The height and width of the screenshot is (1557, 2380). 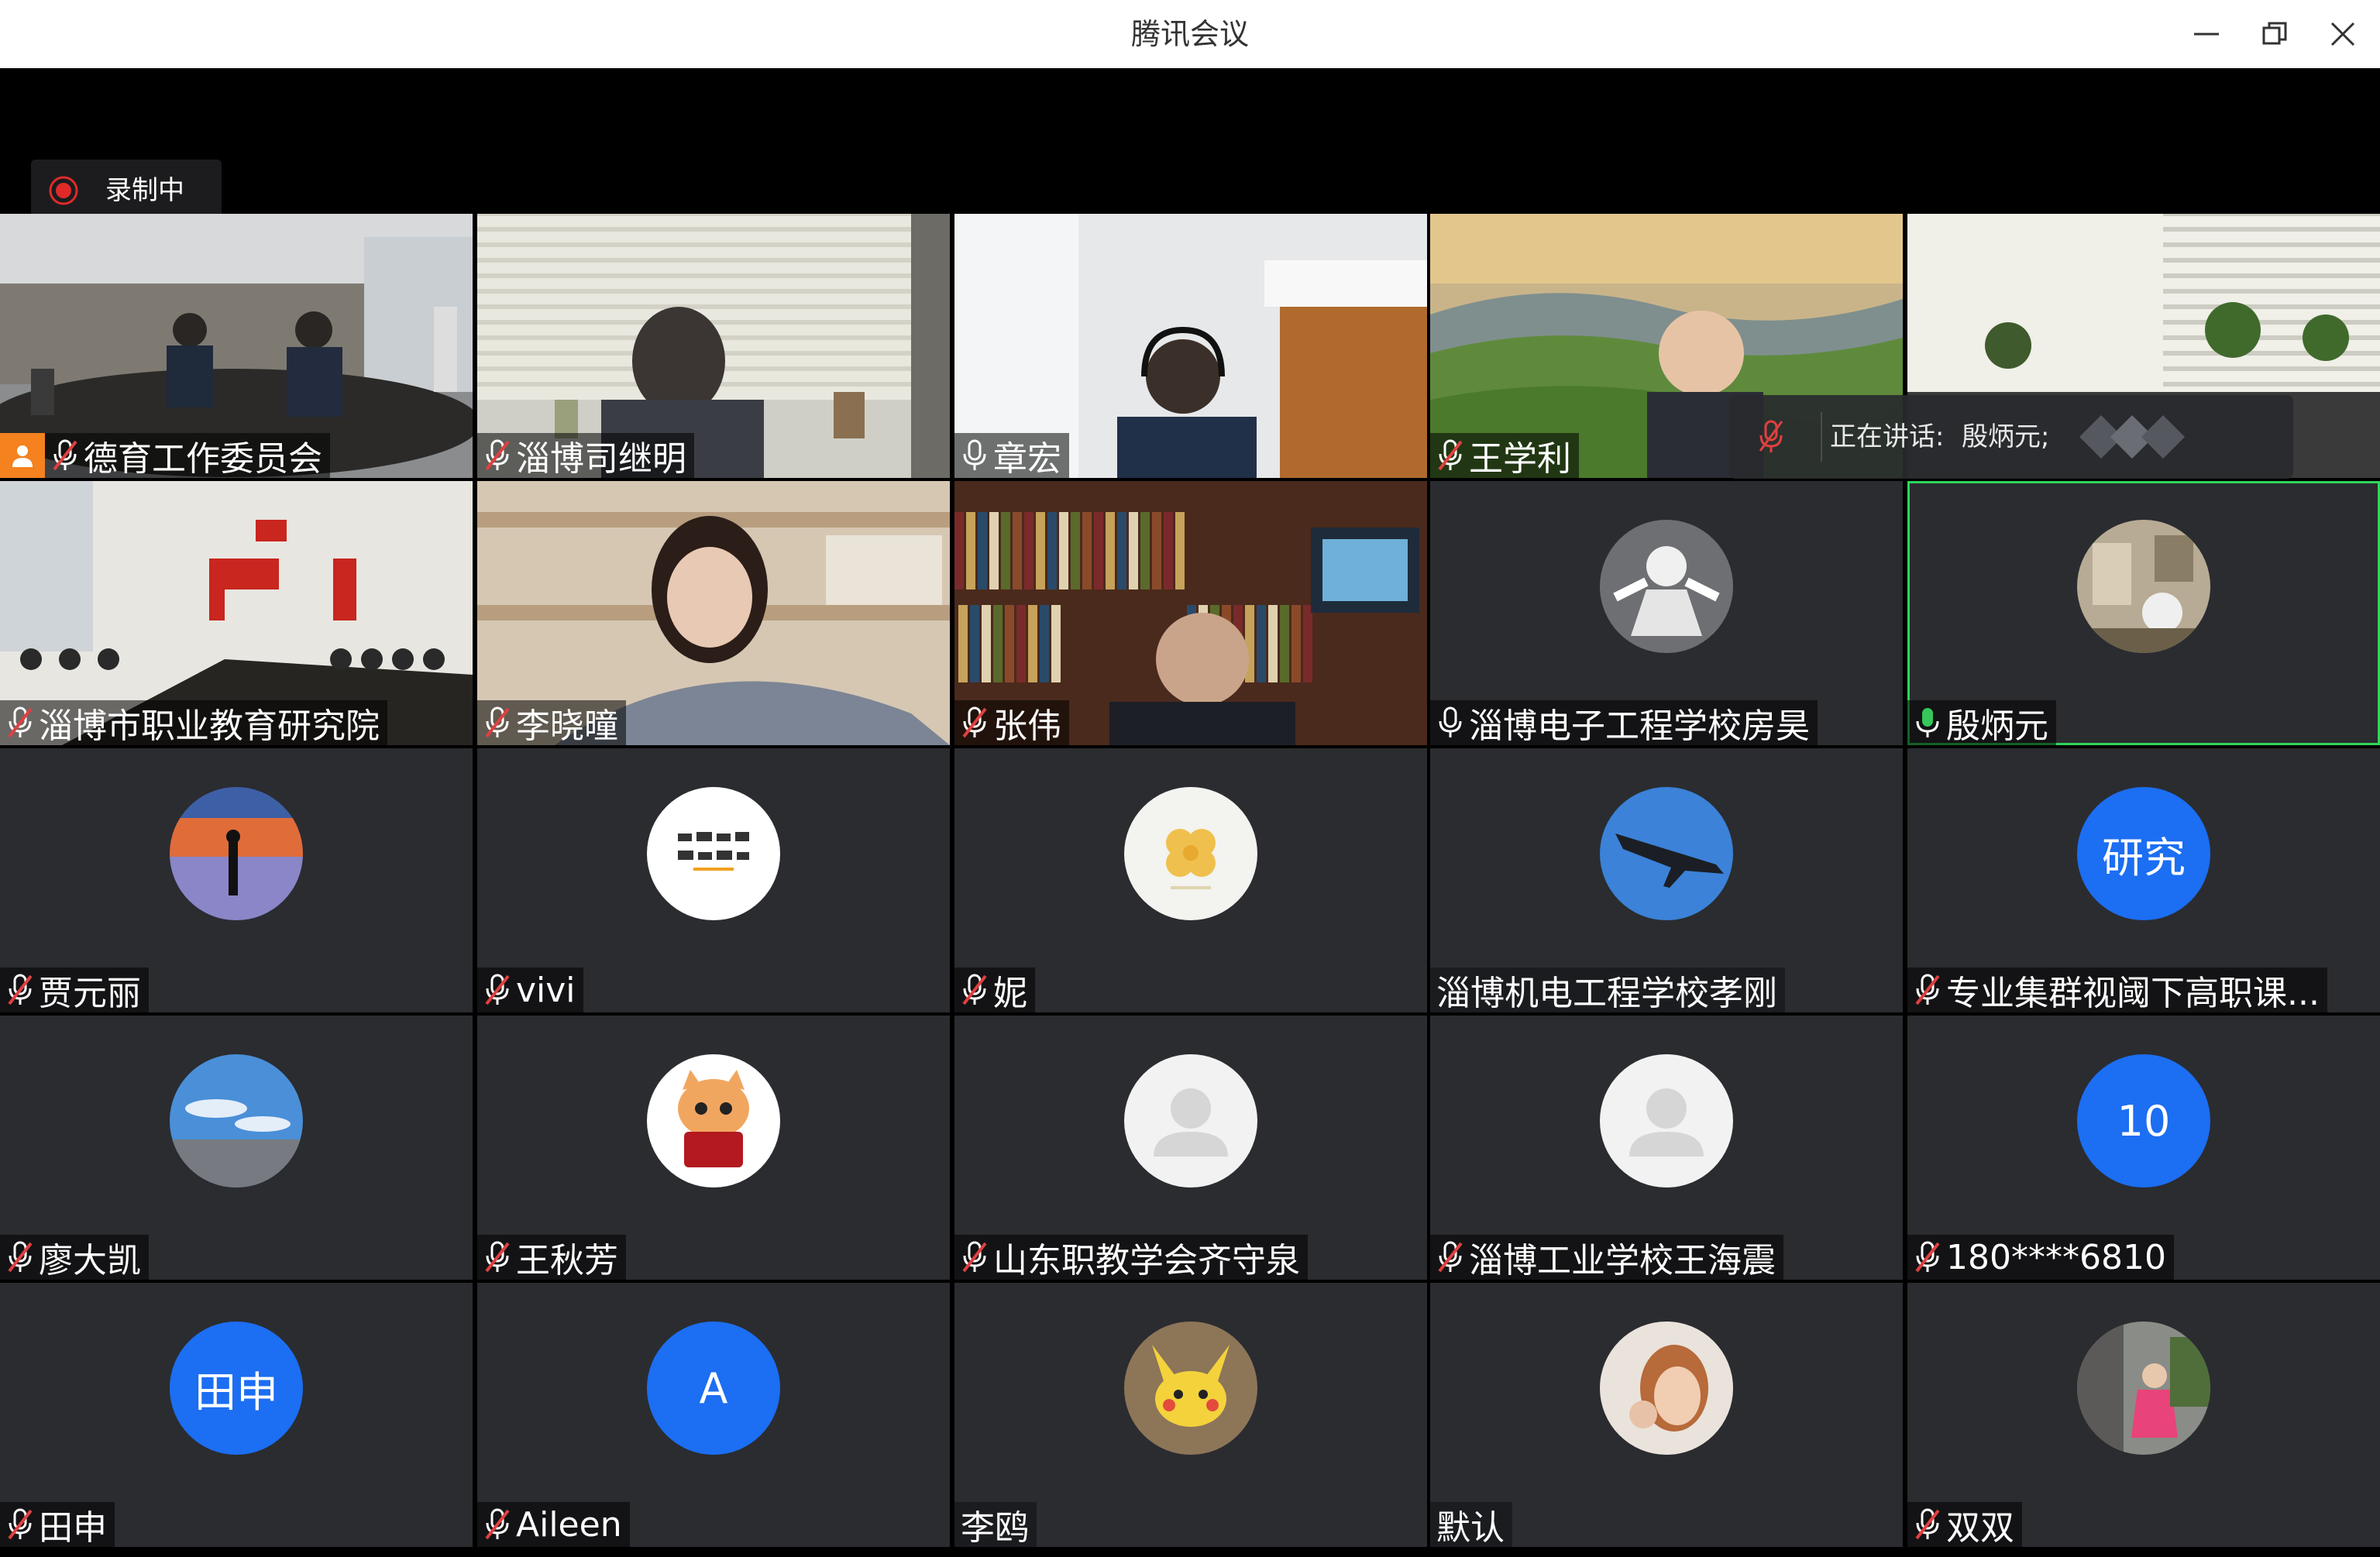 What do you see at coordinates (23, 455) in the screenshot?
I see `host-user-icon` at bounding box center [23, 455].